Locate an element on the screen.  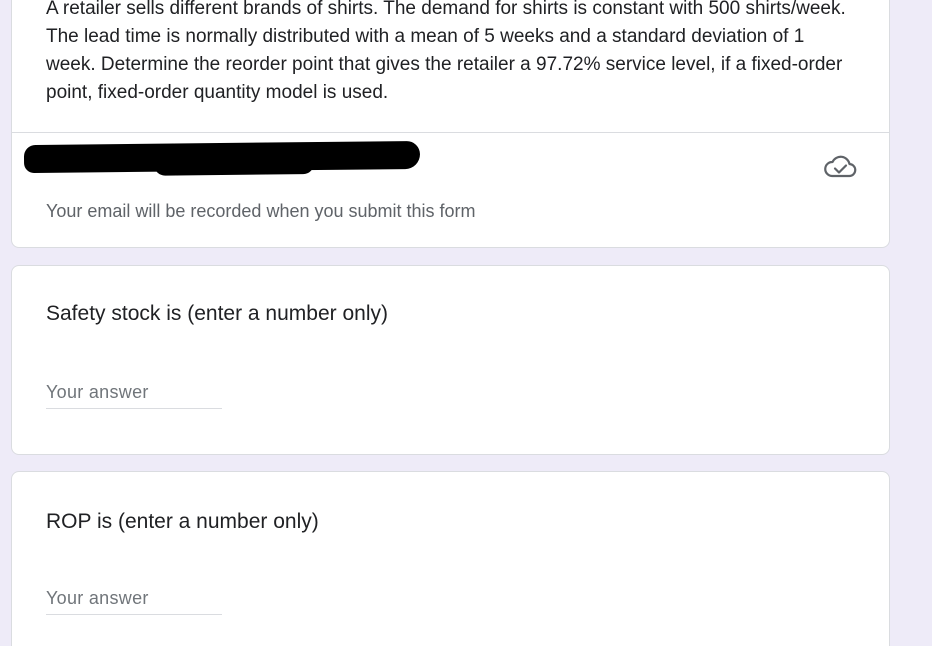
cloud-saved-icon is located at coordinates (840, 166).